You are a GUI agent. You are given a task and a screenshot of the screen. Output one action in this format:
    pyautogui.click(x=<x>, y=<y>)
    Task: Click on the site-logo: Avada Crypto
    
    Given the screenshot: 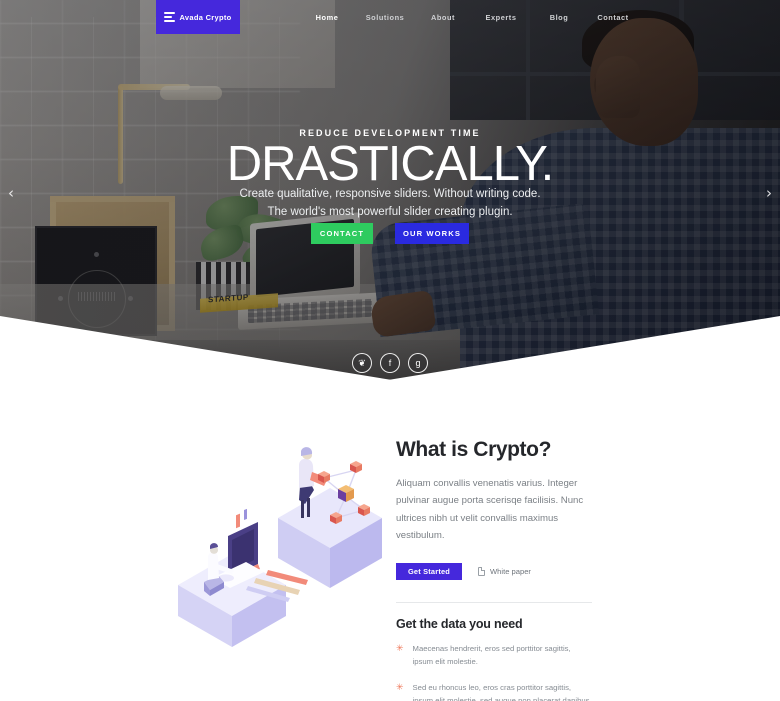 What is the action you would take?
    pyautogui.click(x=198, y=17)
    